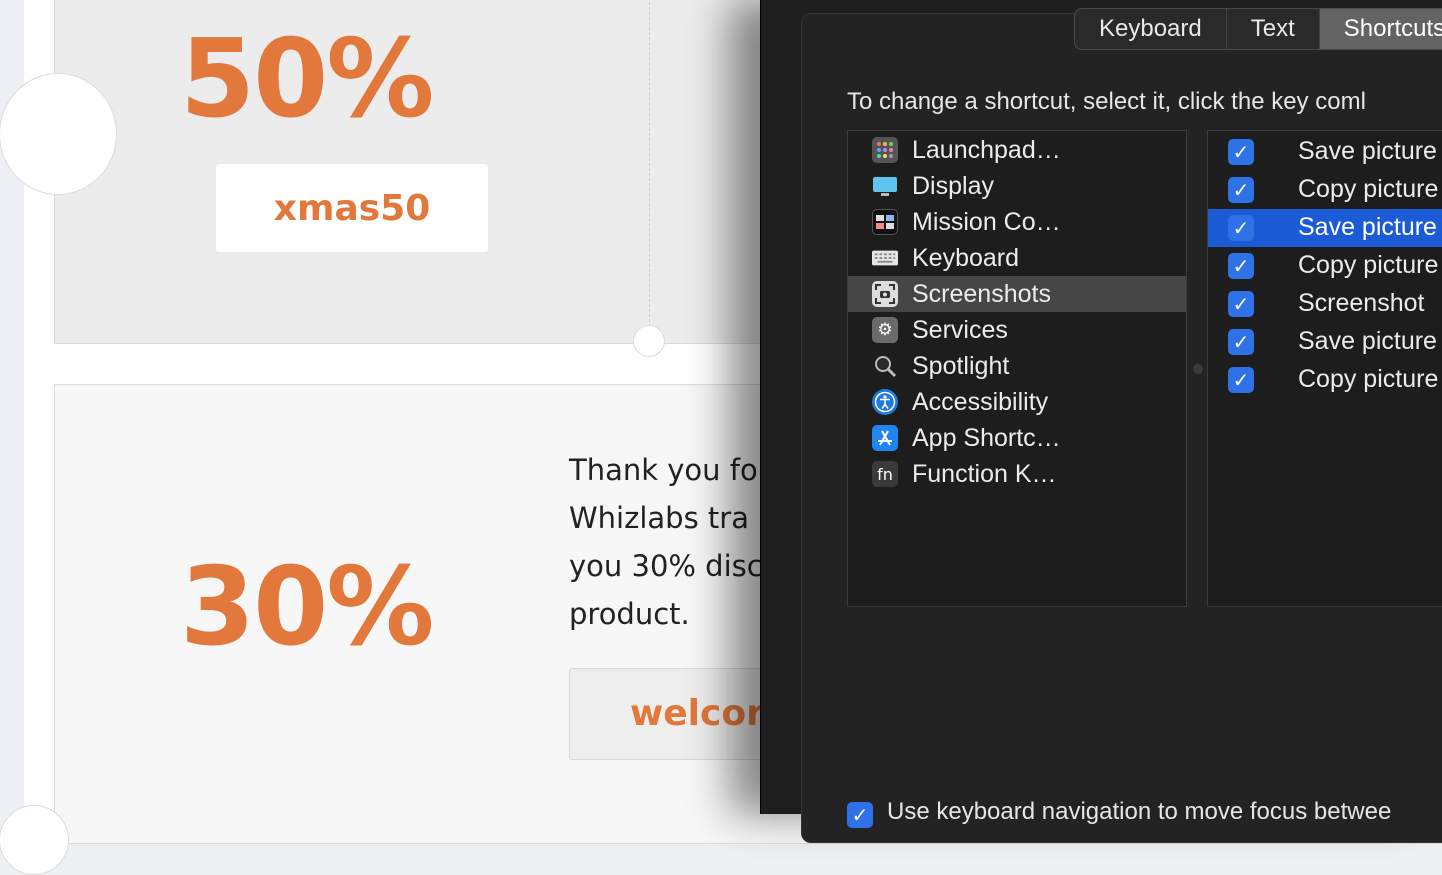  I want to click on shortcut-label: Screenshot, so click(1361, 303).